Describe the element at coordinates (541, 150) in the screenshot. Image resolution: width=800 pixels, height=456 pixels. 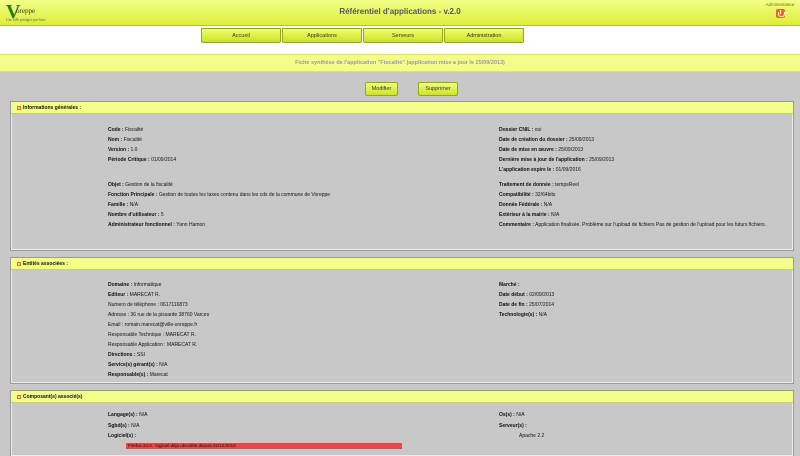
I see `info-row: Date de mise en œuvre : 25/09/2013` at that location.